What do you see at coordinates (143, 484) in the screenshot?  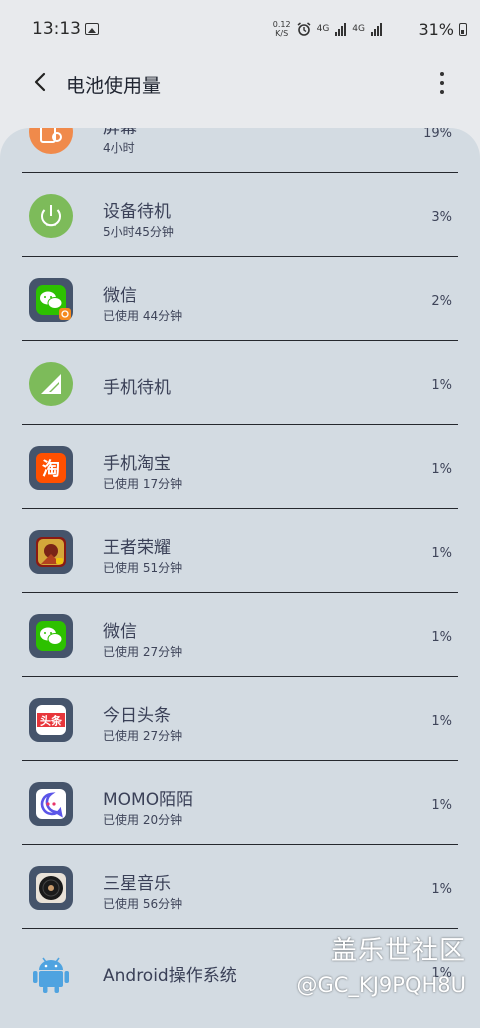 I see `usage-time: 已使用 17分钟` at bounding box center [143, 484].